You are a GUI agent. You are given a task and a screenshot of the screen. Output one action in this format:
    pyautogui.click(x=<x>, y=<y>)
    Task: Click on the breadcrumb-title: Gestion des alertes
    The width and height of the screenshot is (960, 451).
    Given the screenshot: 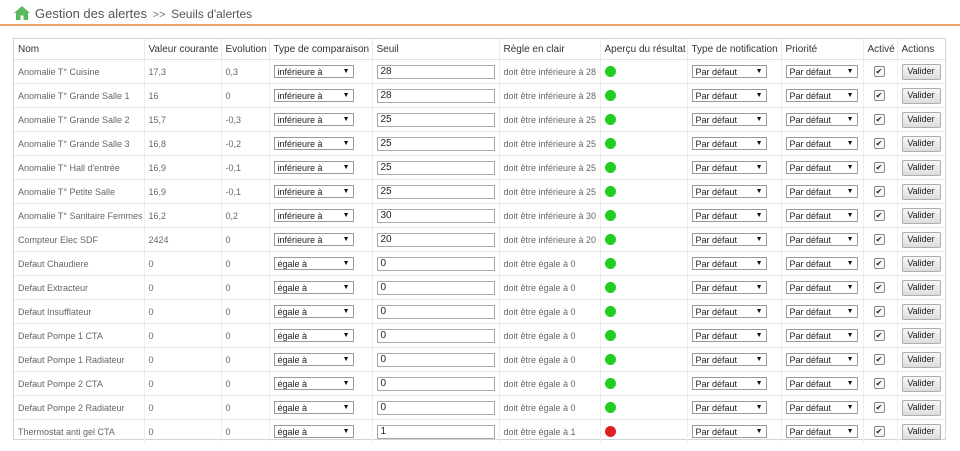 What is the action you would take?
    pyautogui.click(x=91, y=13)
    